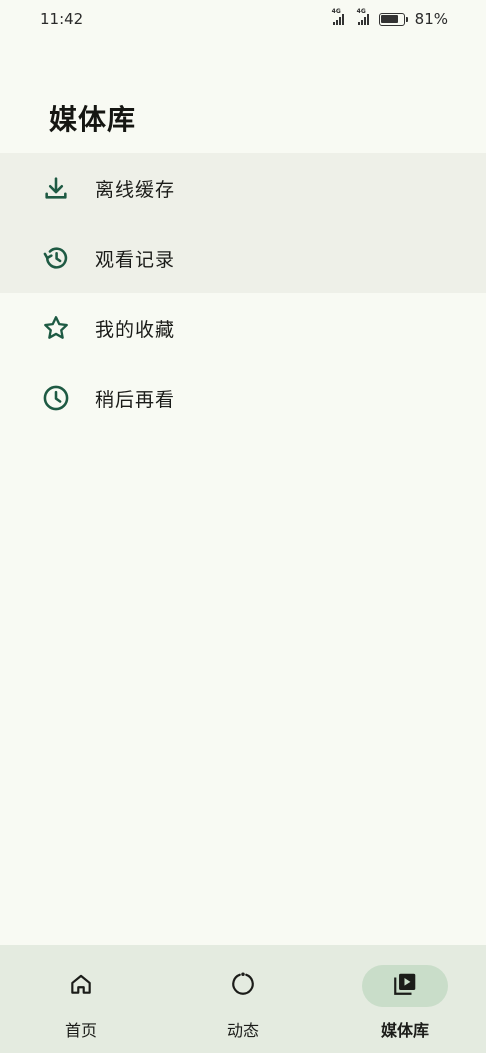 The image size is (486, 1053). What do you see at coordinates (135, 329) in the screenshot?
I see `menu-item-label: 我的收藏` at bounding box center [135, 329].